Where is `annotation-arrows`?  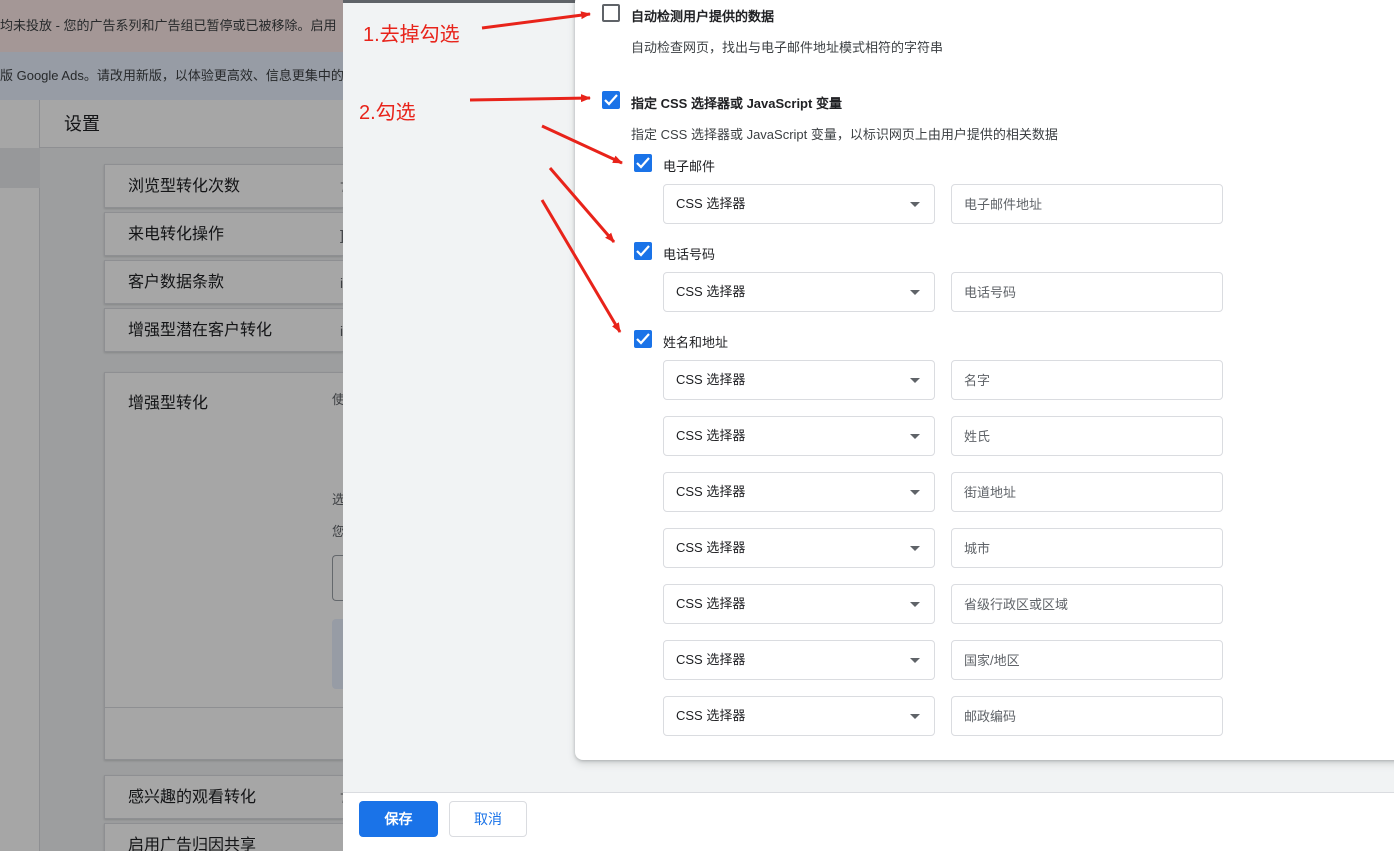
annotation-arrows is located at coordinates (546, 172).